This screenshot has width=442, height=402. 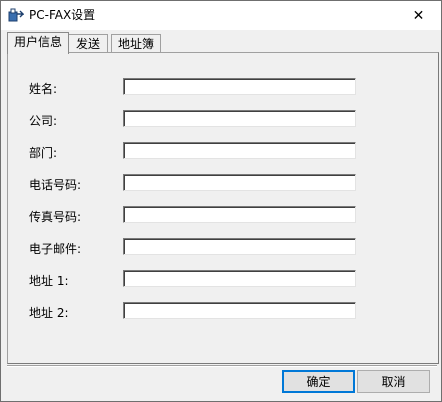 I want to click on name-field, so click(x=239, y=86).